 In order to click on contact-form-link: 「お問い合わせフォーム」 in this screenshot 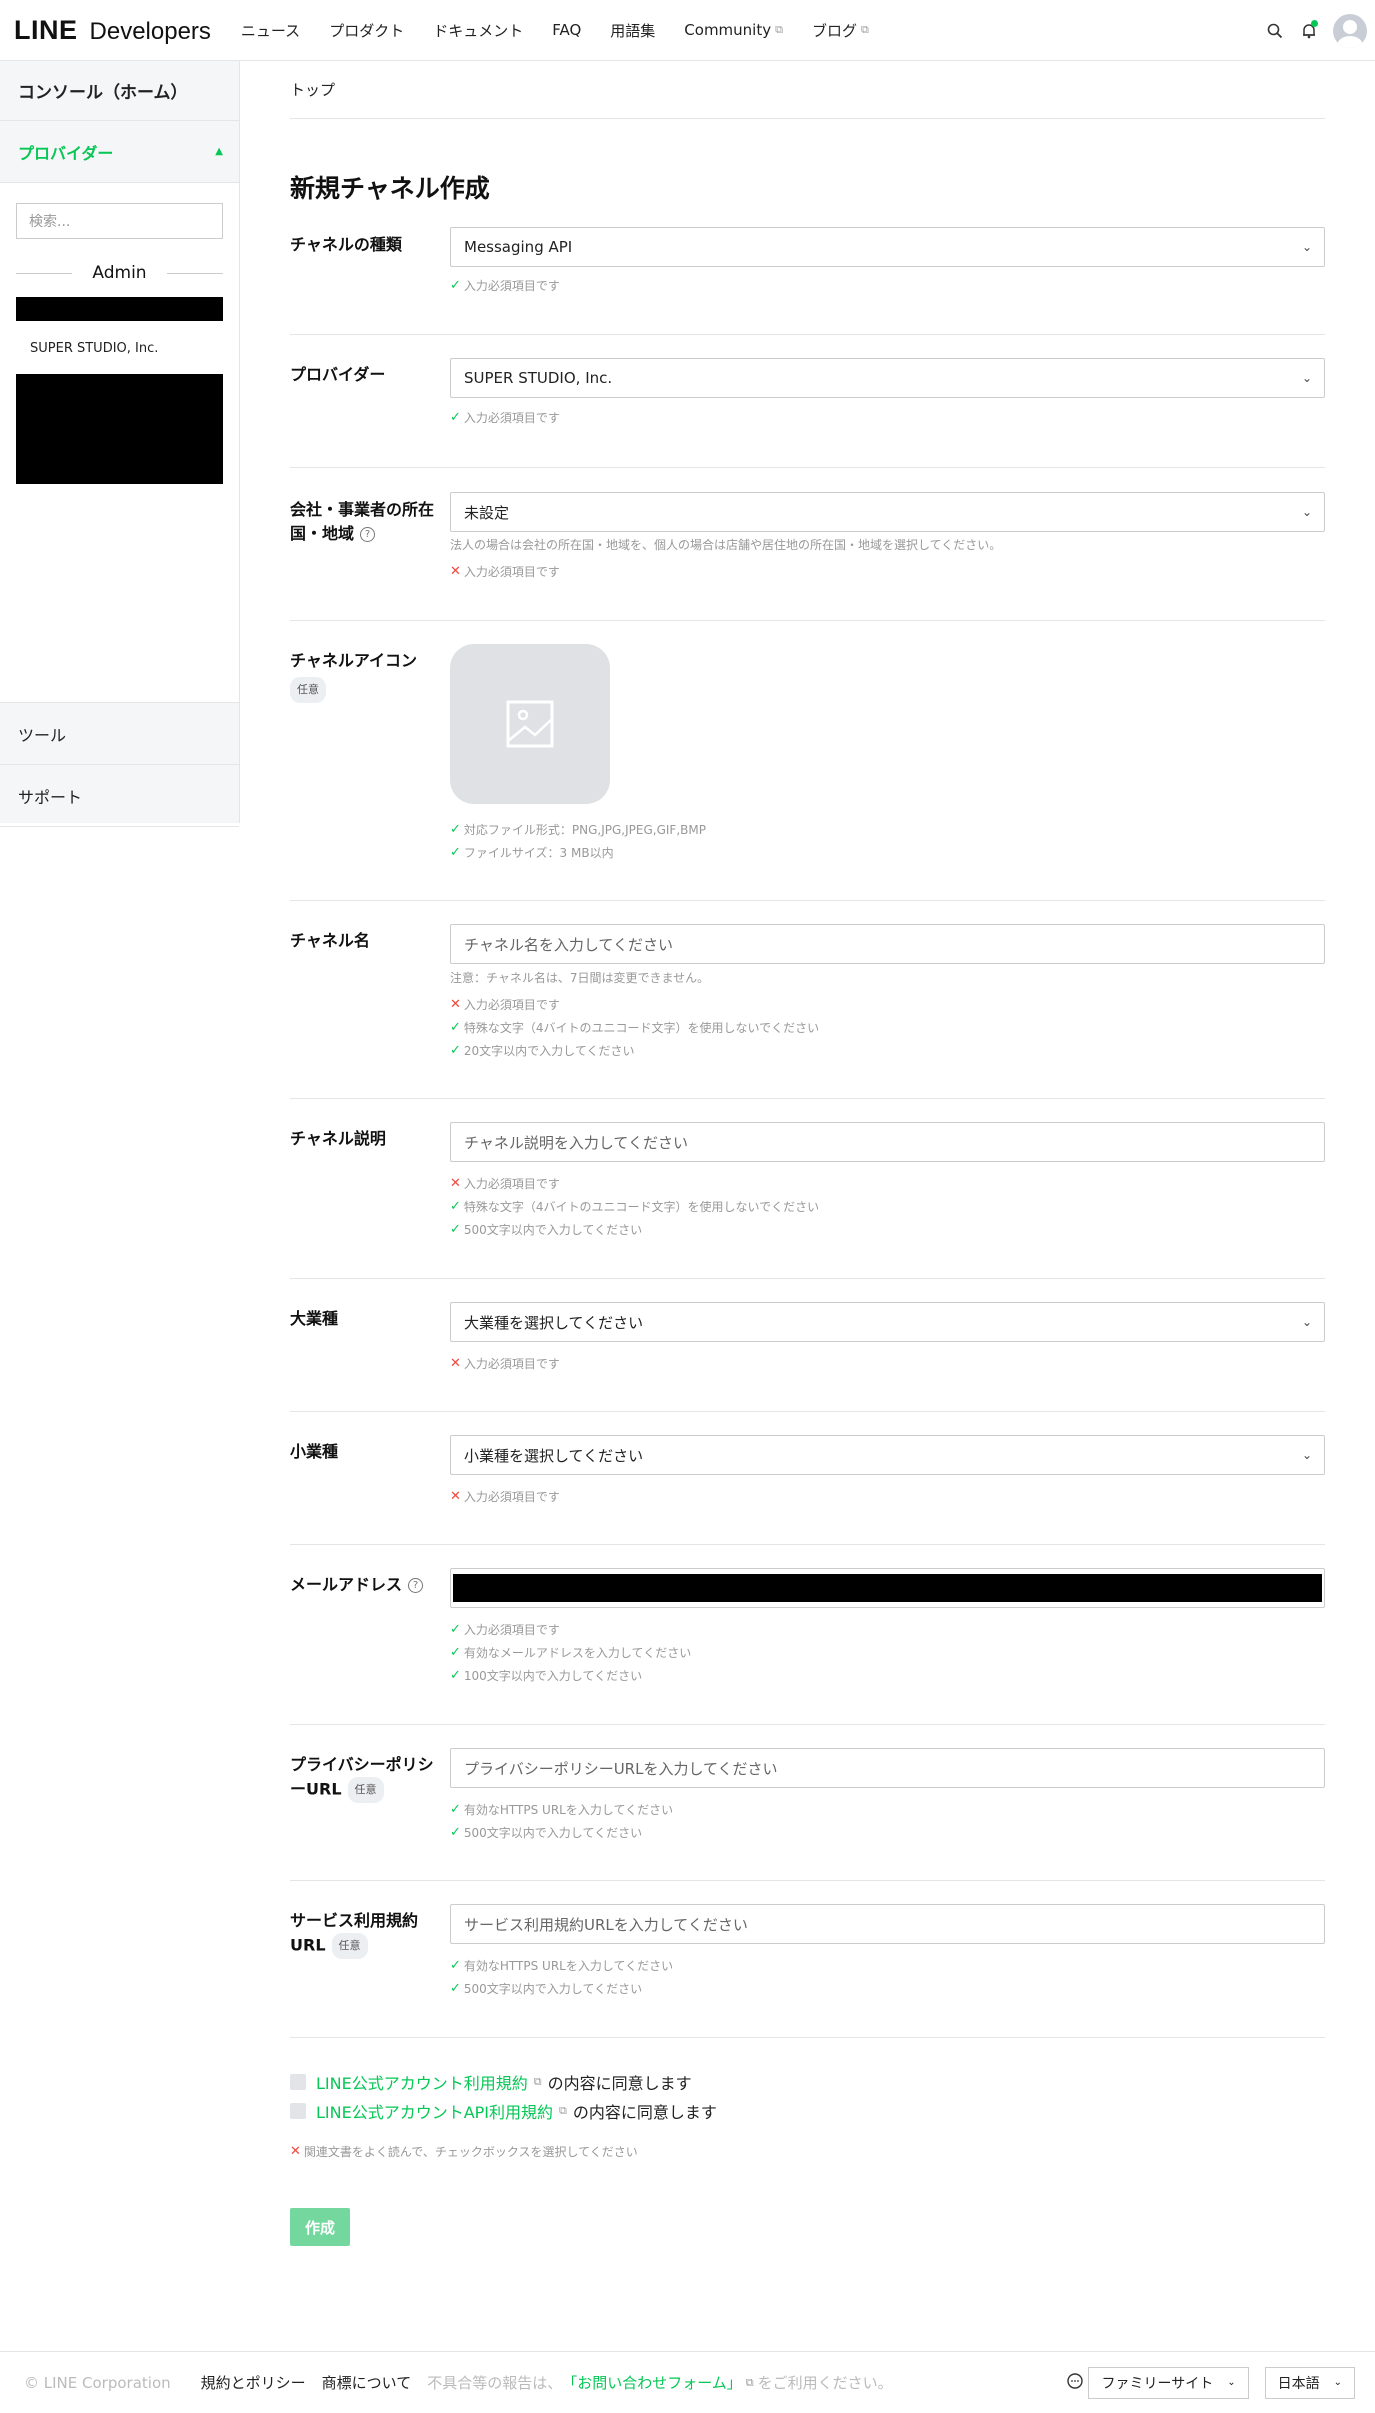, I will do `click(652, 2382)`.